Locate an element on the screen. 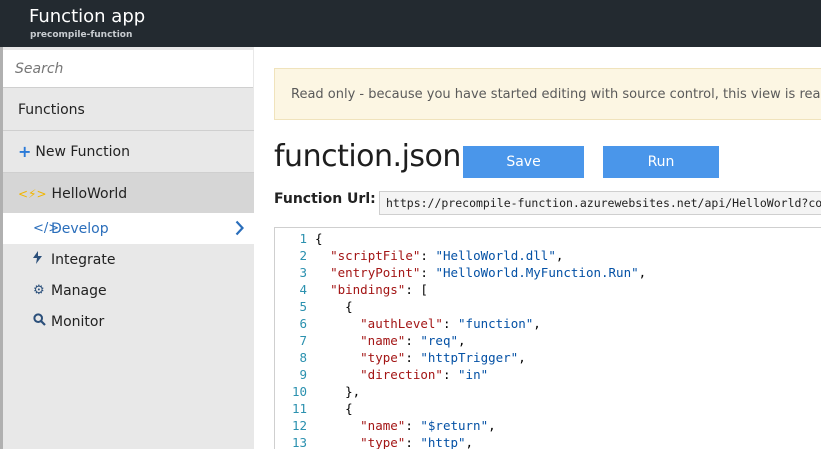 The image size is (821, 449). code-text: "bindings": [ is located at coordinates (379, 289).